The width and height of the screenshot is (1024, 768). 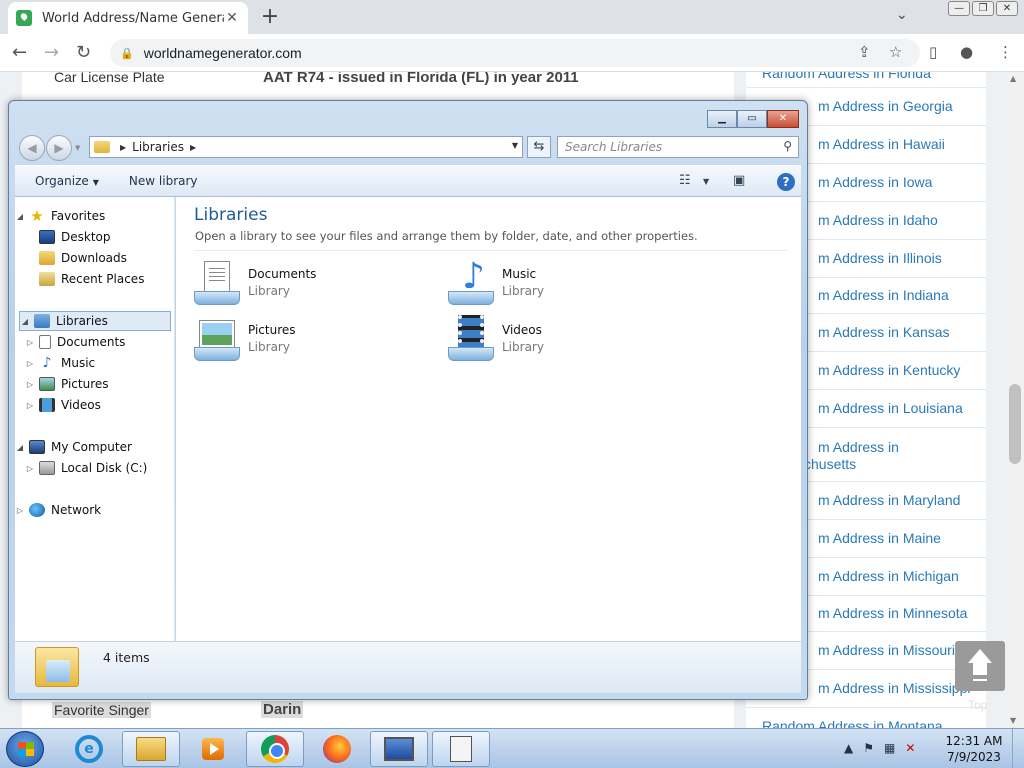 What do you see at coordinates (91, 342) in the screenshot?
I see `nav-item-label: Documents` at bounding box center [91, 342].